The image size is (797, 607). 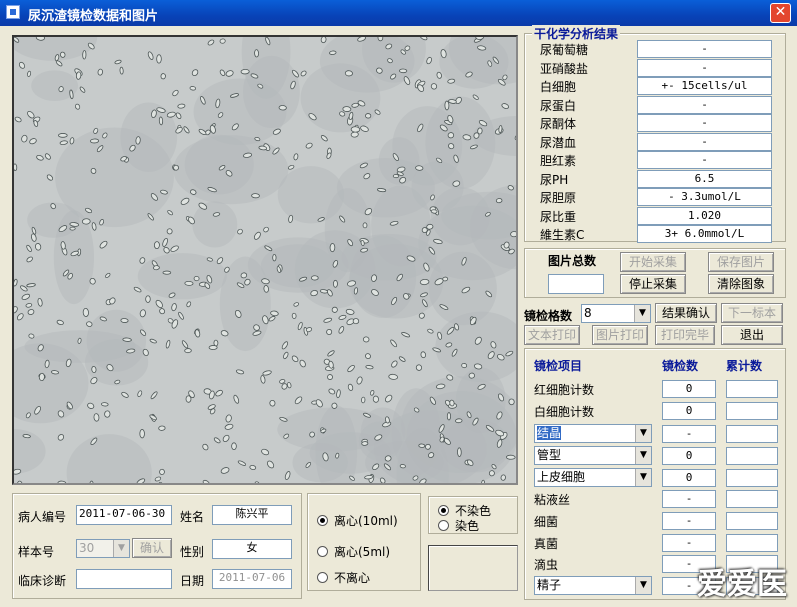 What do you see at coordinates (593, 455) in the screenshot?
I see `result-item-select: 管型 ▼` at bounding box center [593, 455].